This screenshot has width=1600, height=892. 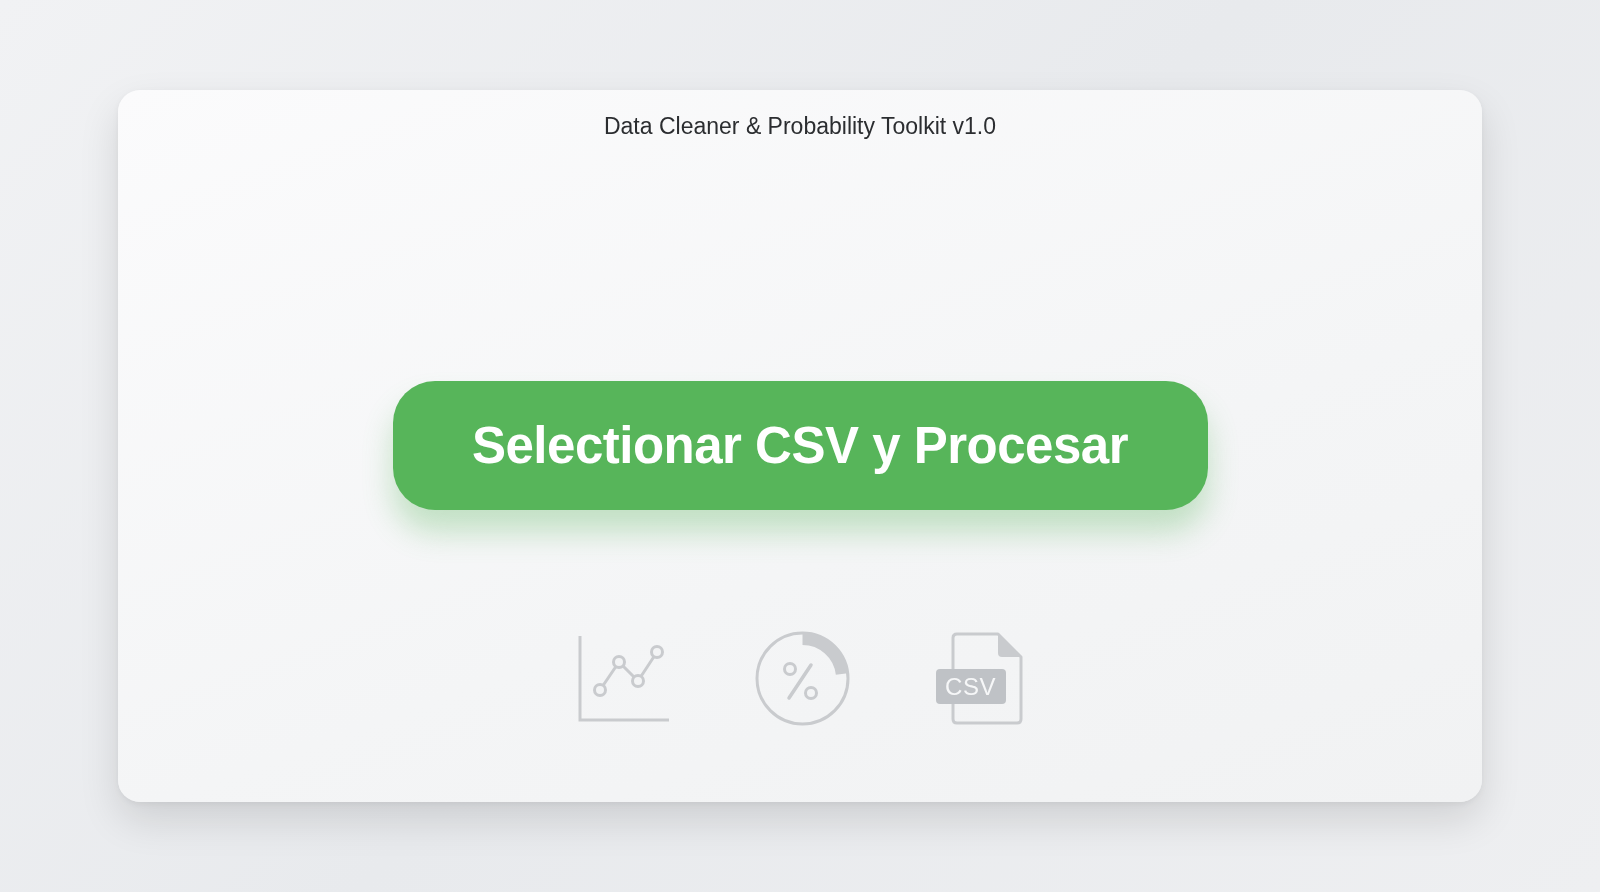 I want to click on app-title: Data Cleaner & Probability Toolkit v1.0, so click(x=800, y=126).